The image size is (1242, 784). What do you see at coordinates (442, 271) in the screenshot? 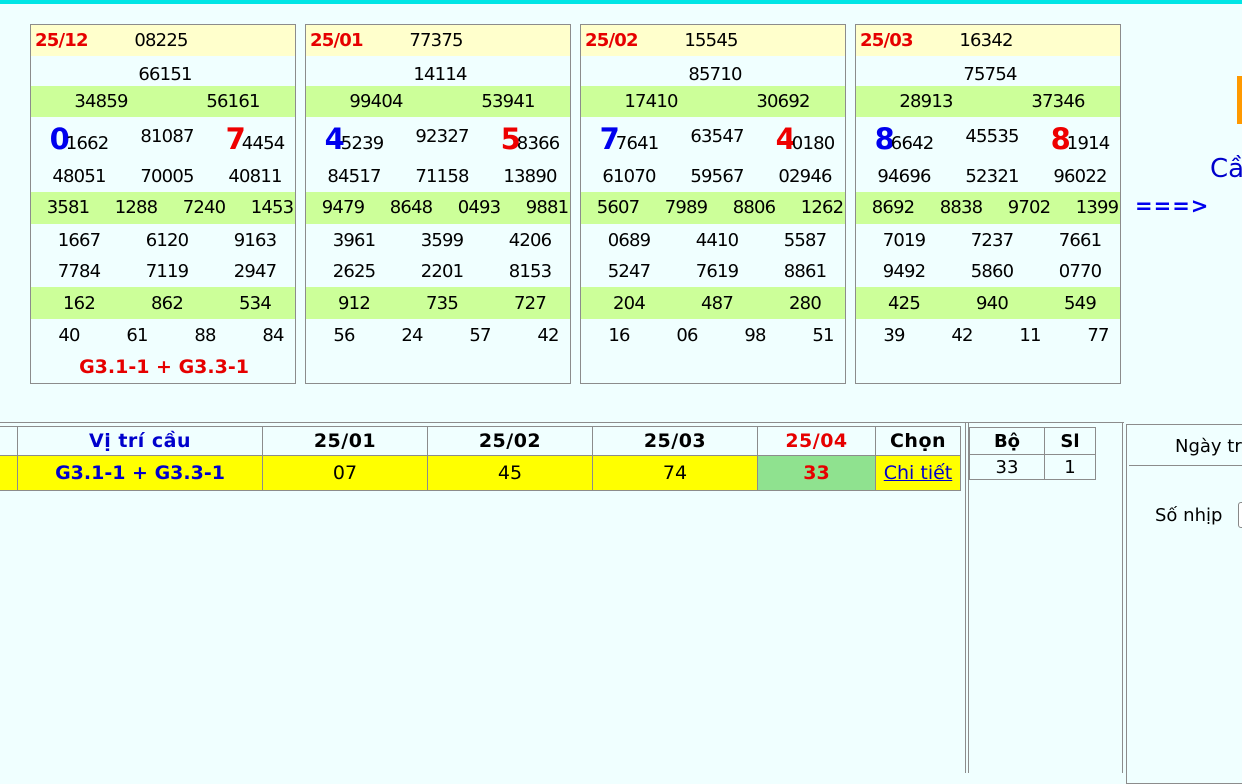
I see `fifth-prize-value: 2201` at bounding box center [442, 271].